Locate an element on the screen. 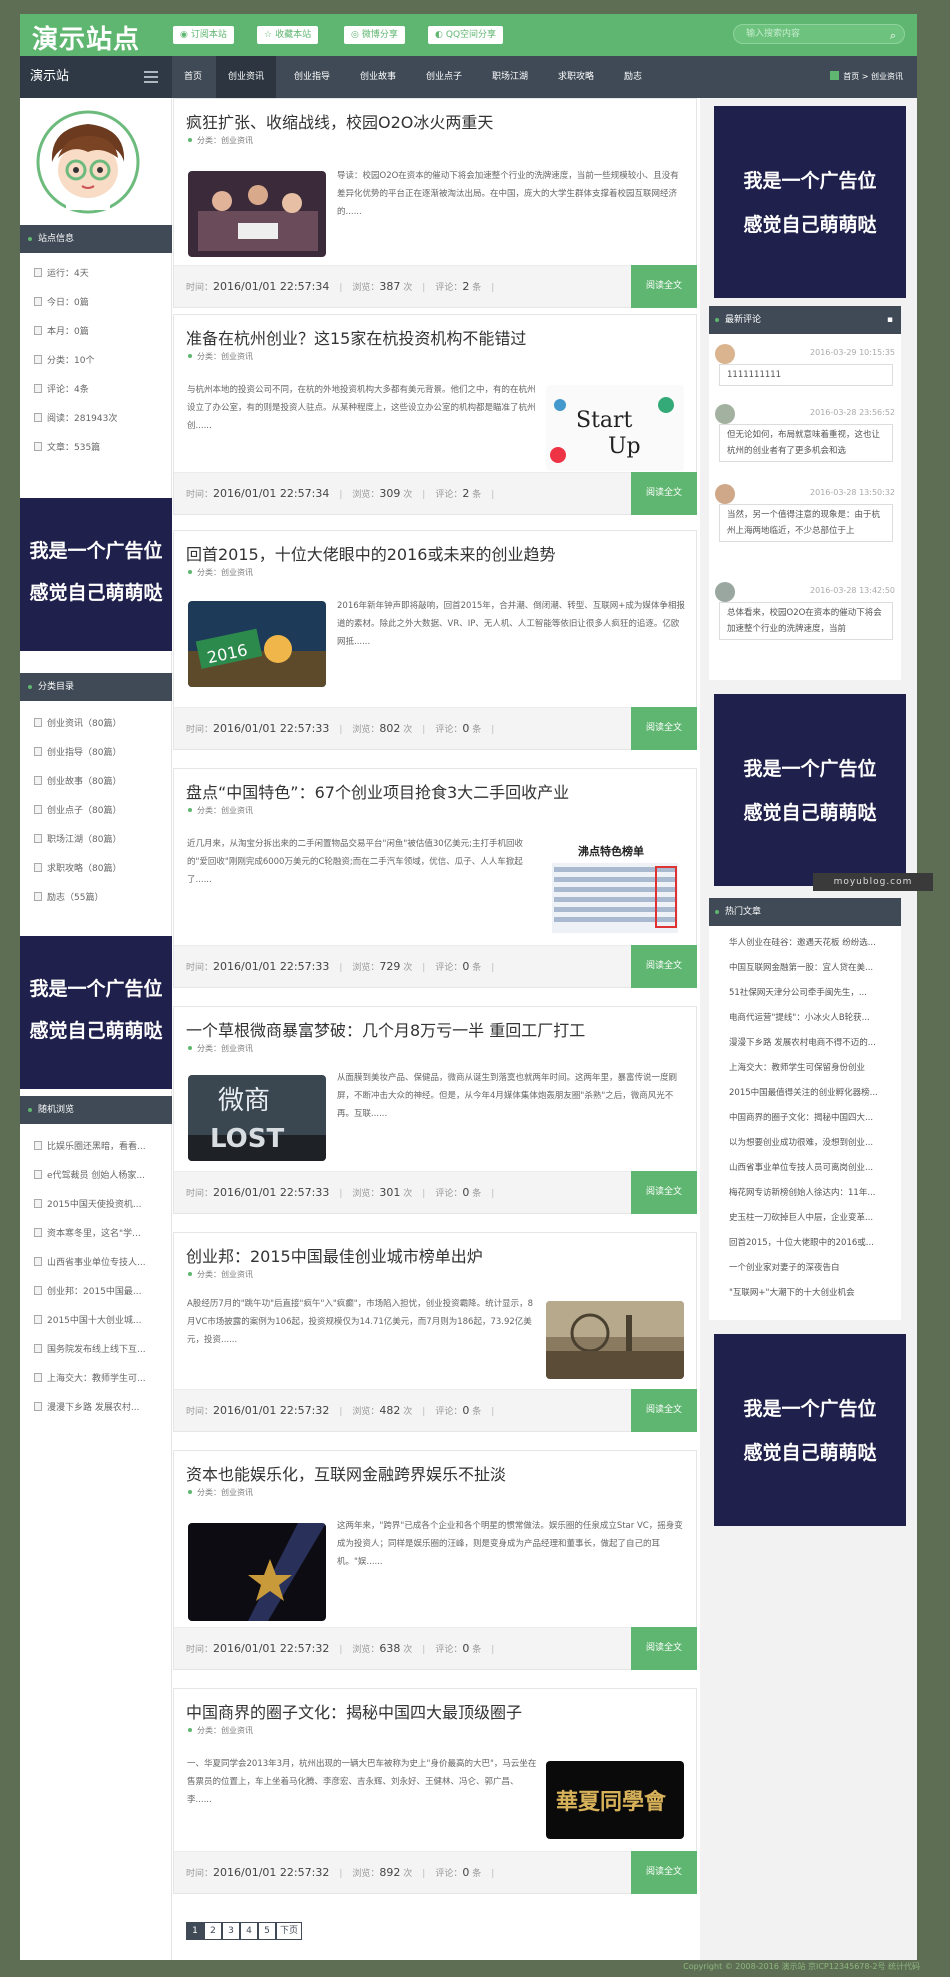 This screenshot has width=950, height=1977. post-title: 盘点“中国特色”：67个创业项目抢食3大二手回收产业 is located at coordinates (377, 791).